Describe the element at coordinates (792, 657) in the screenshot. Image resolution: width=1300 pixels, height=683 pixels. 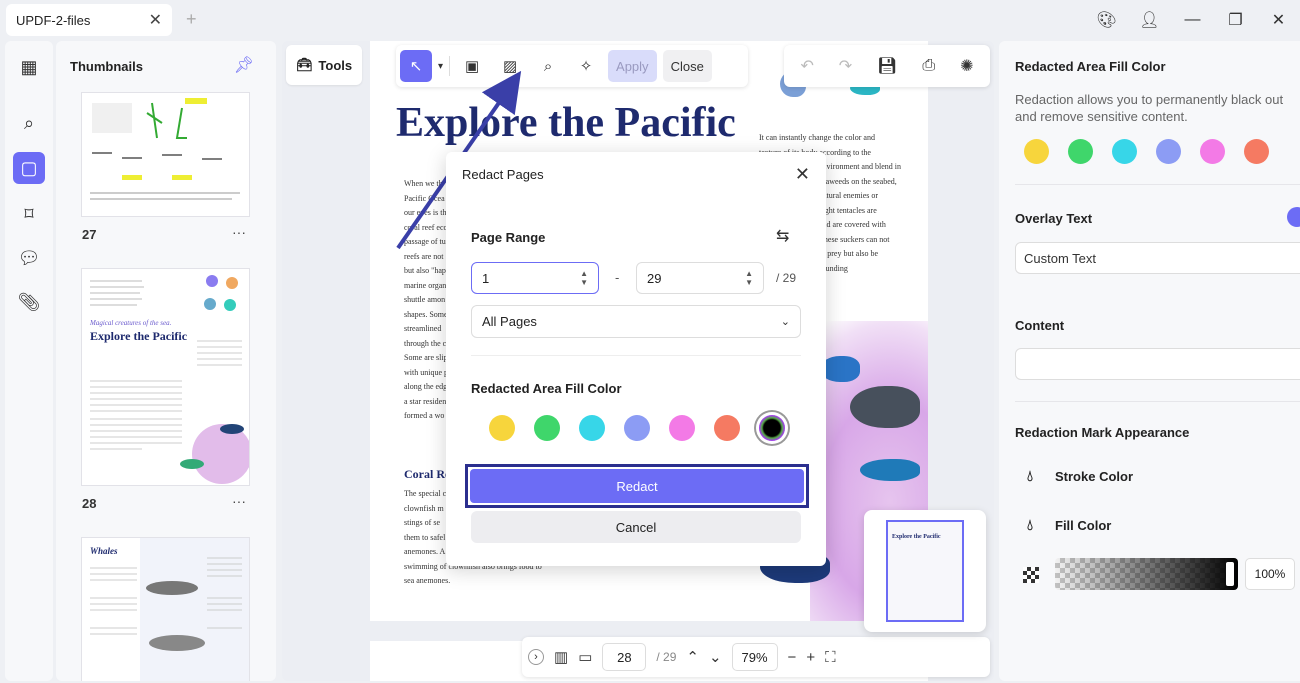
I see `zoom-out-icon: −` at that location.